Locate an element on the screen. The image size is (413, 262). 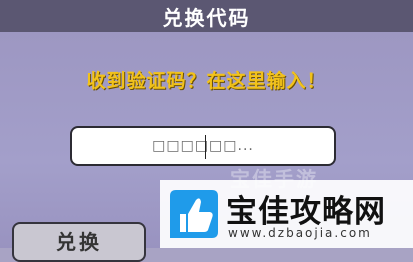
redeem-button-label: 兑换 is located at coordinates (79, 242).